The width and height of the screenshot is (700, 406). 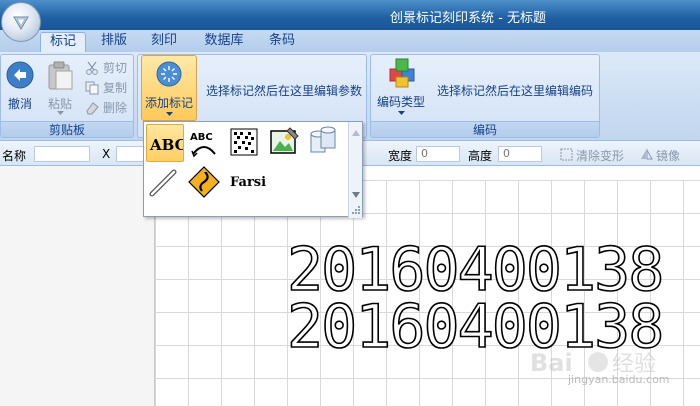 I want to click on width-field: 0, so click(x=438, y=154).